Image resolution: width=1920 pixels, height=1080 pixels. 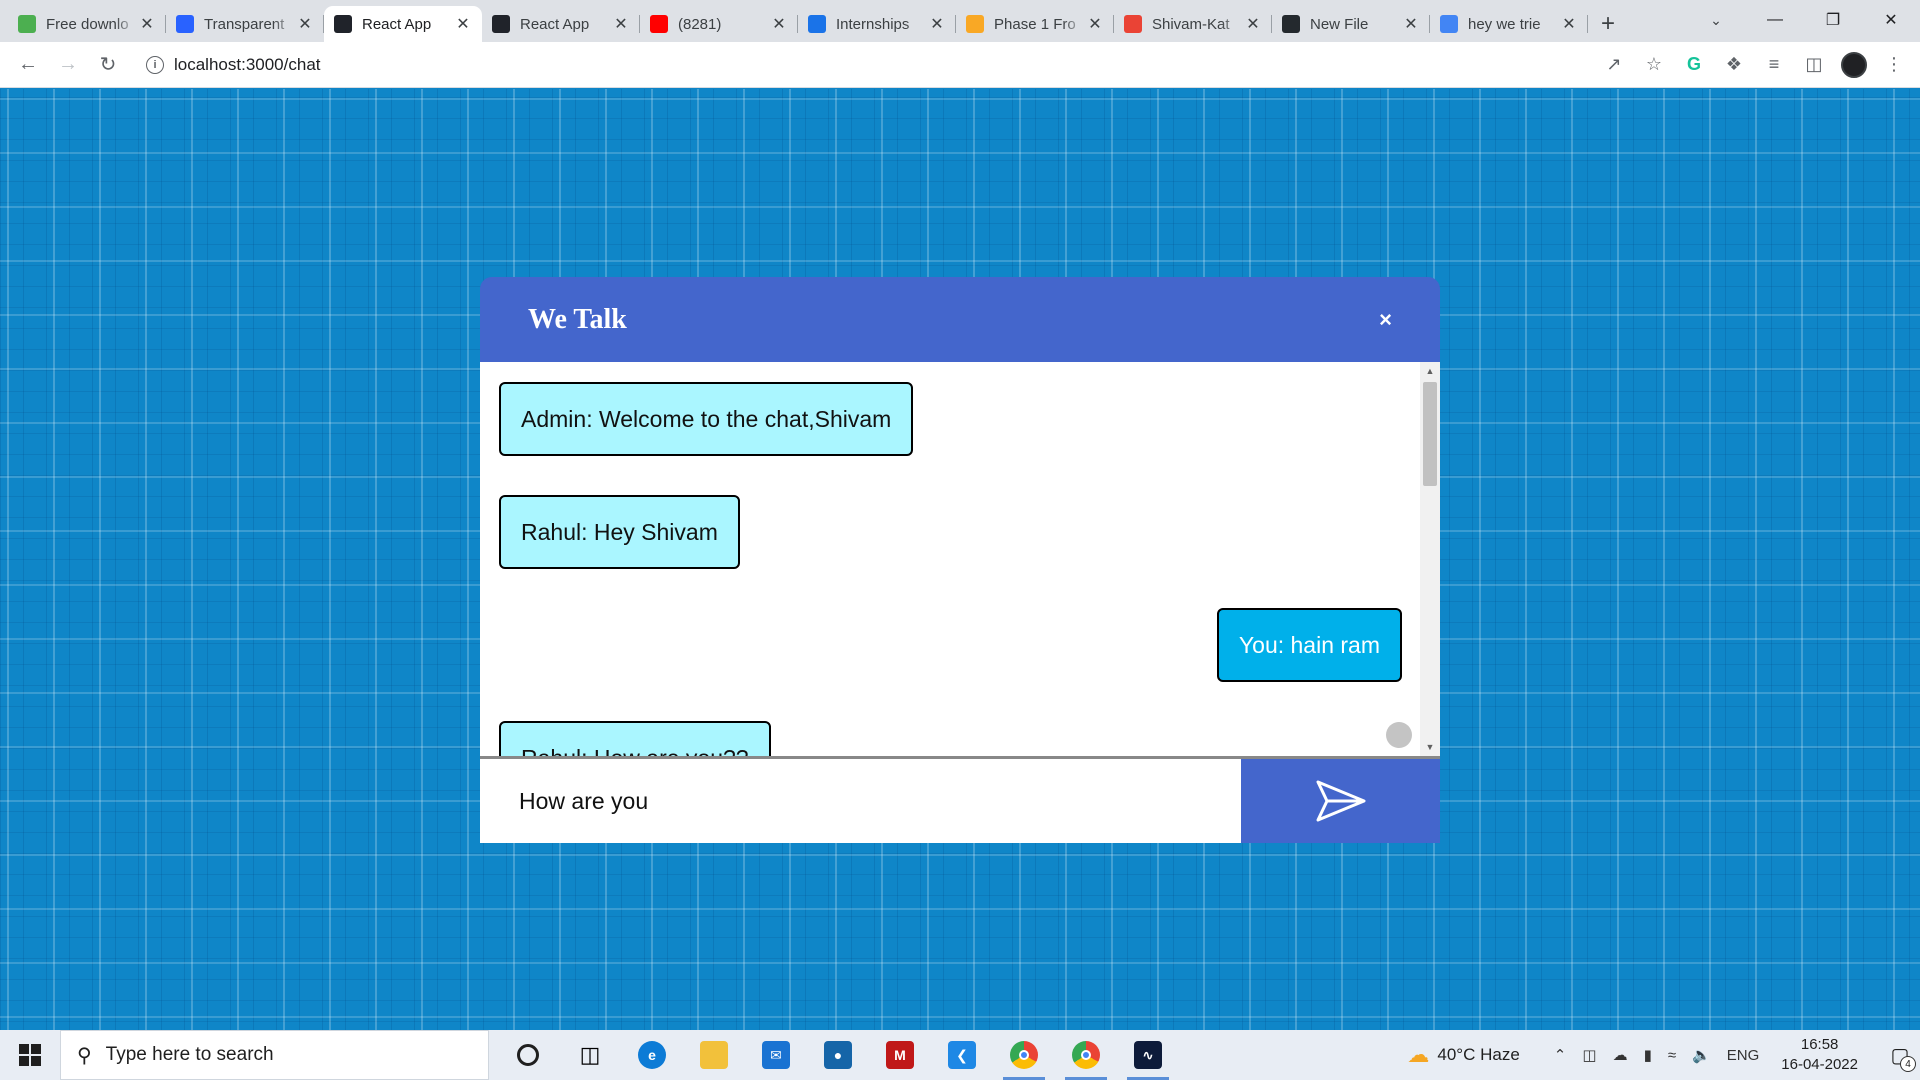 What do you see at coordinates (155, 64) in the screenshot?
I see `site-info-icon: i` at bounding box center [155, 64].